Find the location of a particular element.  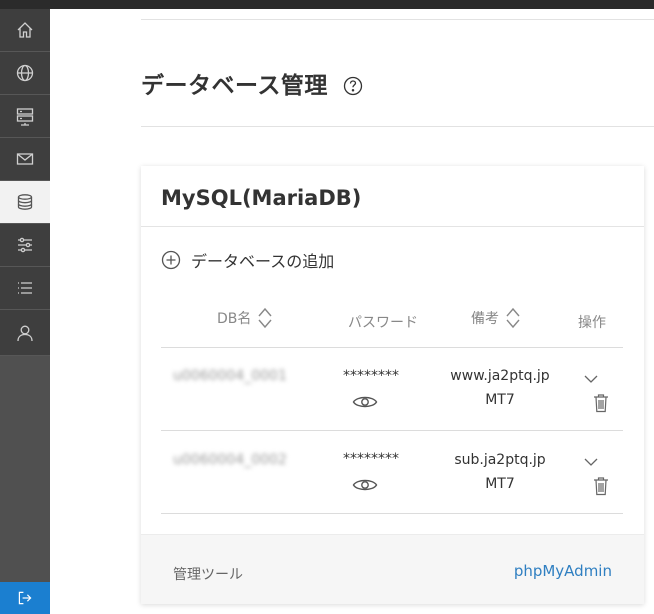

note-cell: sub.ja2ptq.jp is located at coordinates (500, 460).